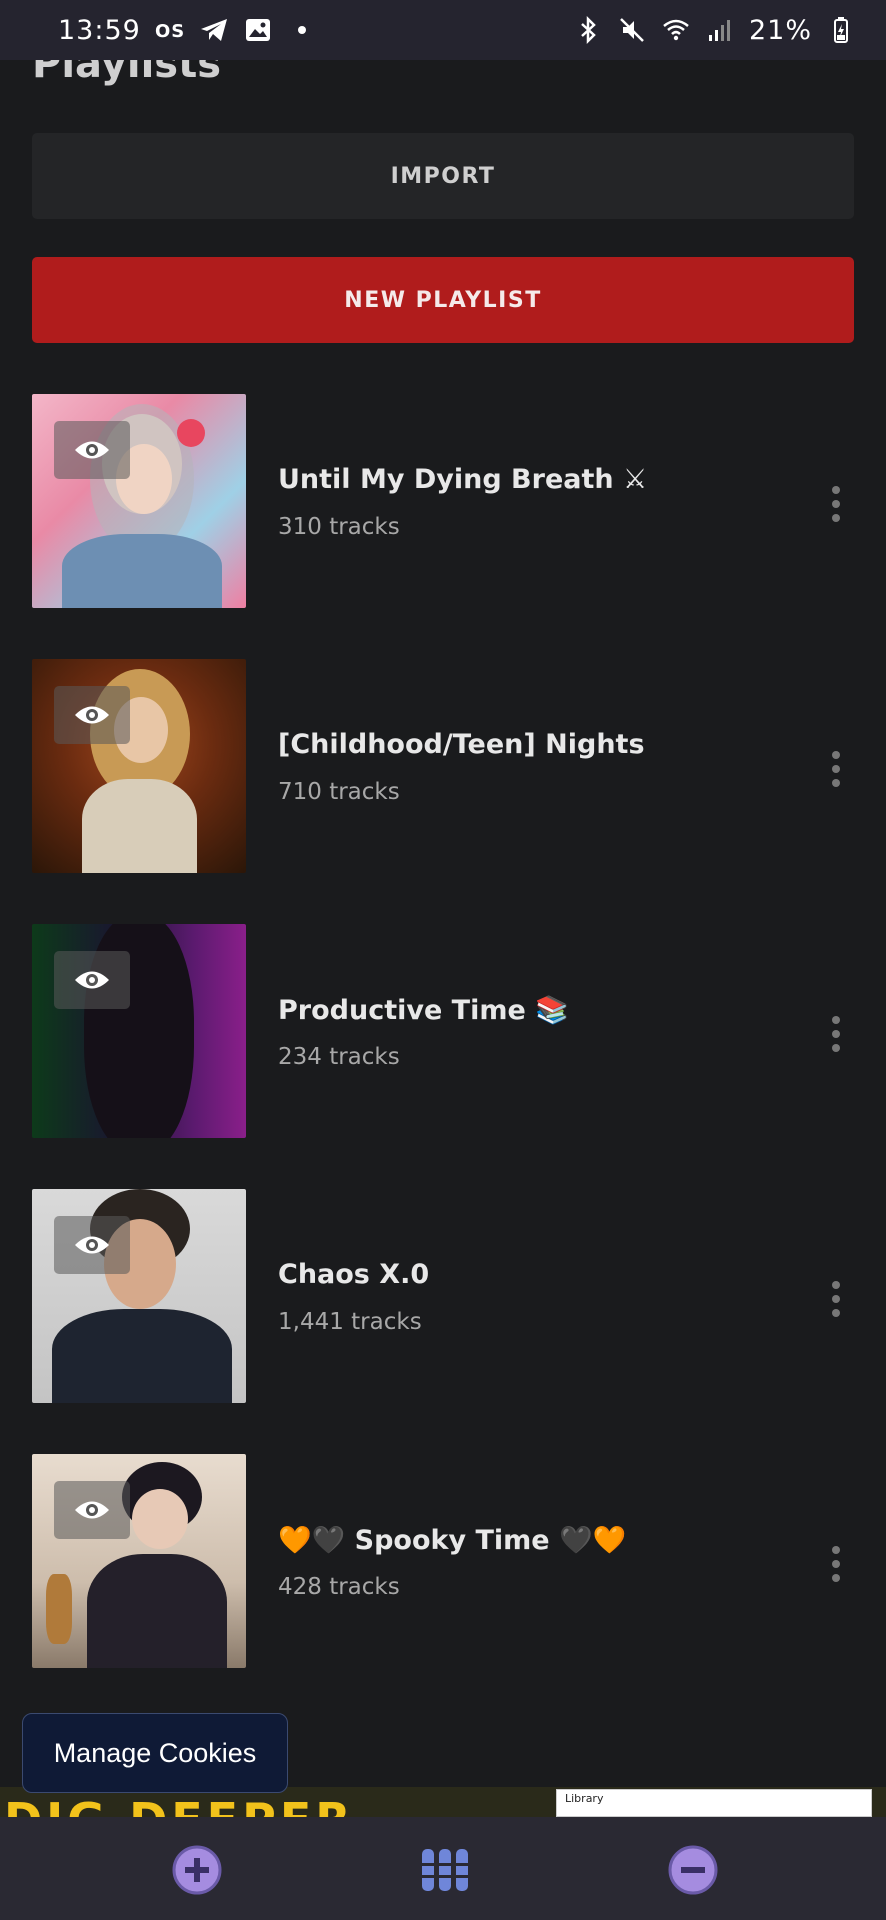 The width and height of the screenshot is (886, 1920). What do you see at coordinates (339, 527) in the screenshot?
I see `playlist-track-count: 310 tracks` at bounding box center [339, 527].